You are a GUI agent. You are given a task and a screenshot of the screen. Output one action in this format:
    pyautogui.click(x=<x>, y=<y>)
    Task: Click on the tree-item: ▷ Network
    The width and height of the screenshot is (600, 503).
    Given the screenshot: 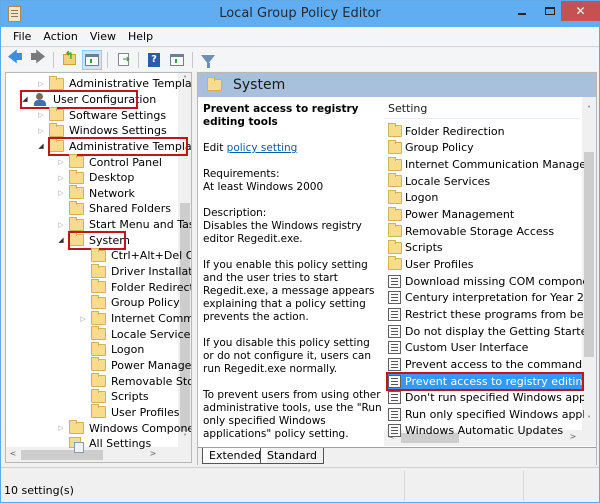 What is the action you would take?
    pyautogui.click(x=95, y=193)
    